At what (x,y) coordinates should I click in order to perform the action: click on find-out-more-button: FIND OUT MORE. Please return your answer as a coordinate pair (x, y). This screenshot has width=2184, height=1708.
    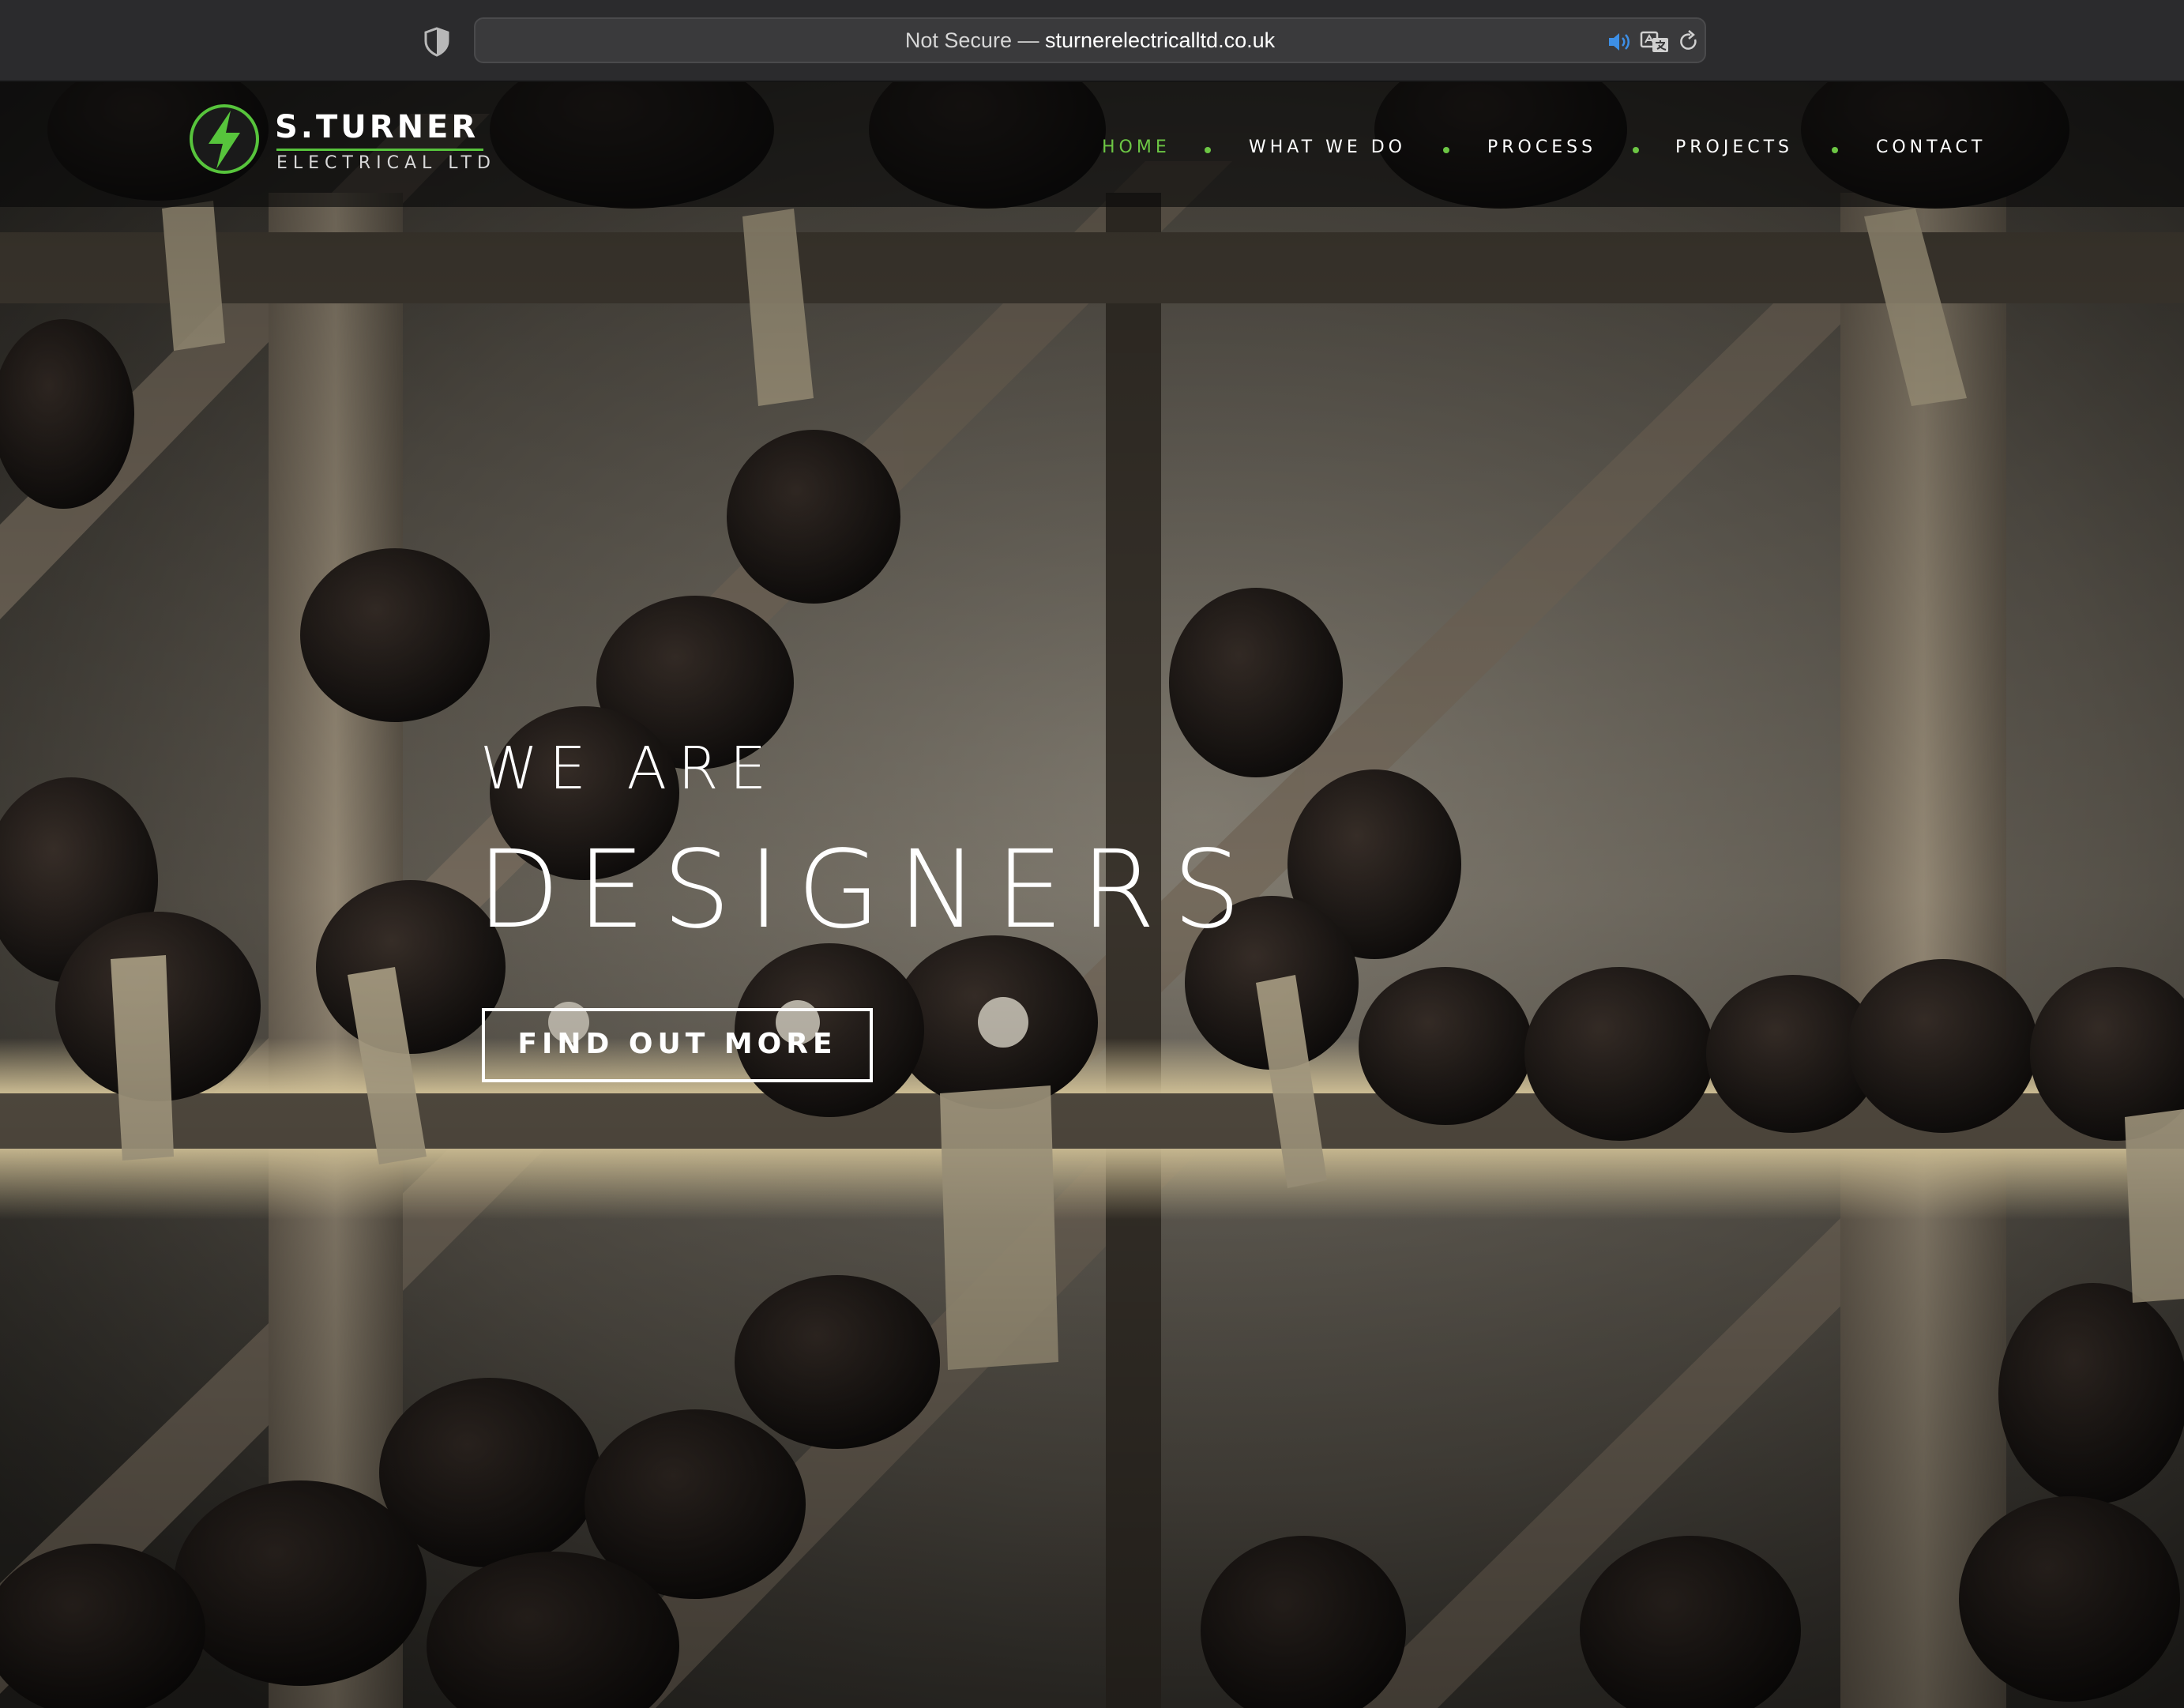
    Looking at the image, I should click on (677, 1045).